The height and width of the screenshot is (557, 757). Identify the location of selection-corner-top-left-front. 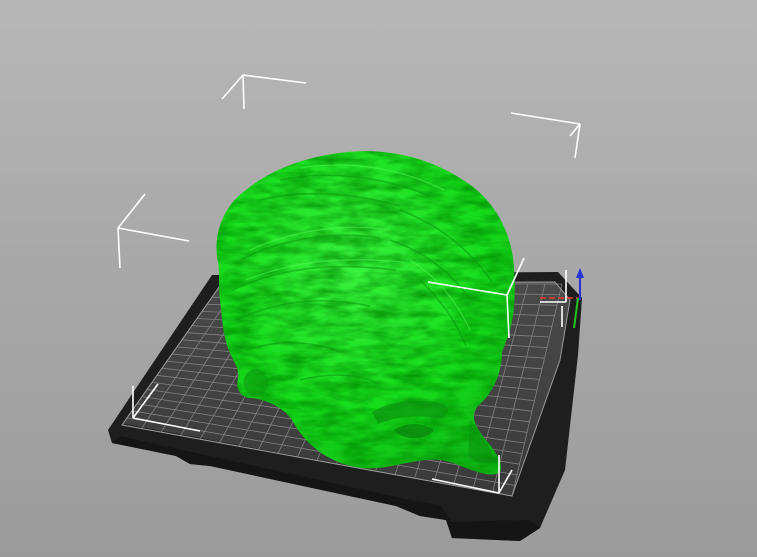
(153, 231).